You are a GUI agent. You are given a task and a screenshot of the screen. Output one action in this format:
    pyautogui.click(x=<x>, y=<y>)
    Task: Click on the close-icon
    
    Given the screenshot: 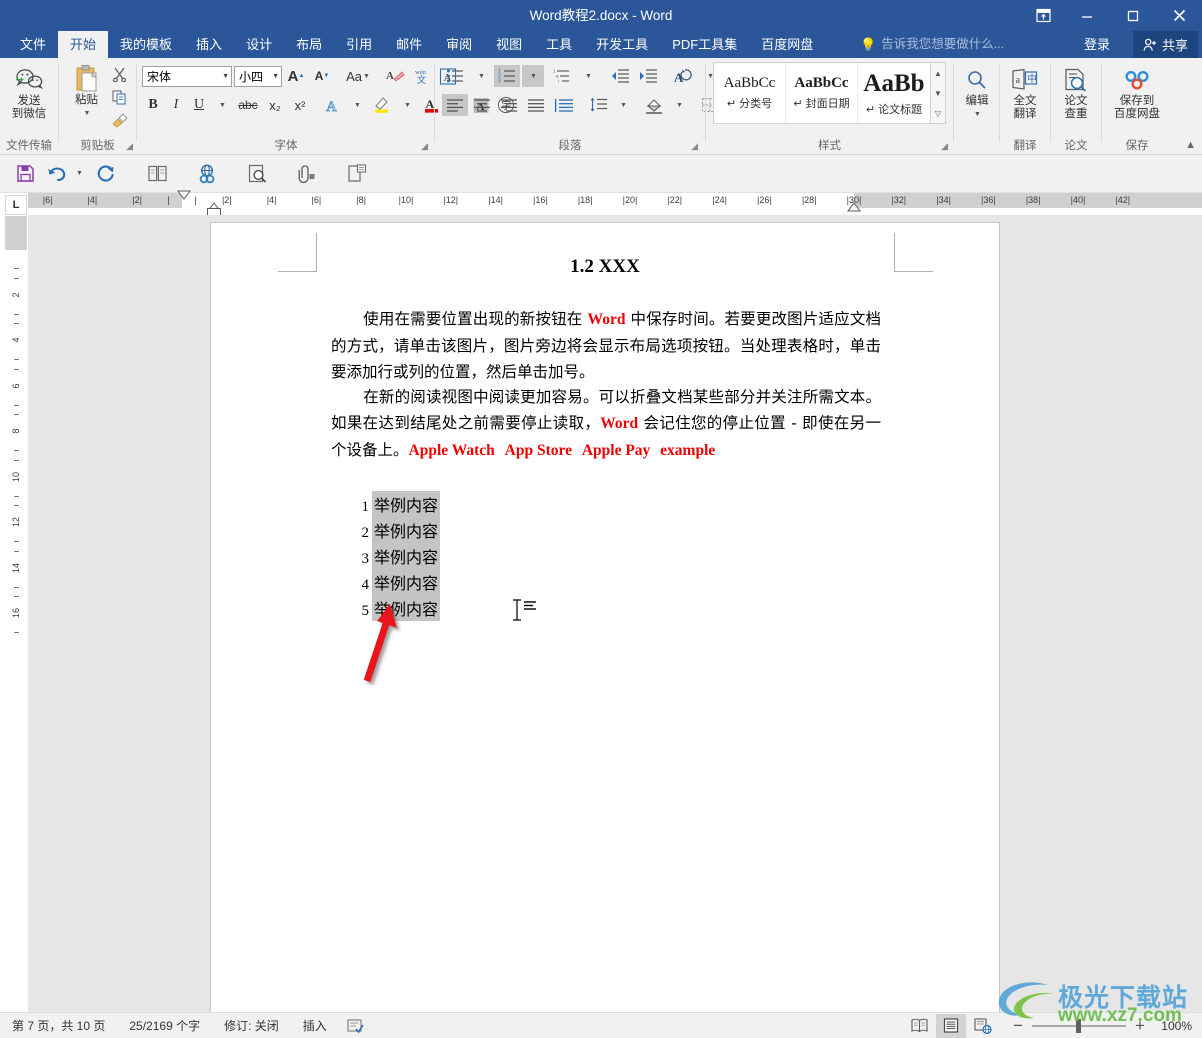 What is the action you would take?
    pyautogui.click(x=1179, y=15)
    